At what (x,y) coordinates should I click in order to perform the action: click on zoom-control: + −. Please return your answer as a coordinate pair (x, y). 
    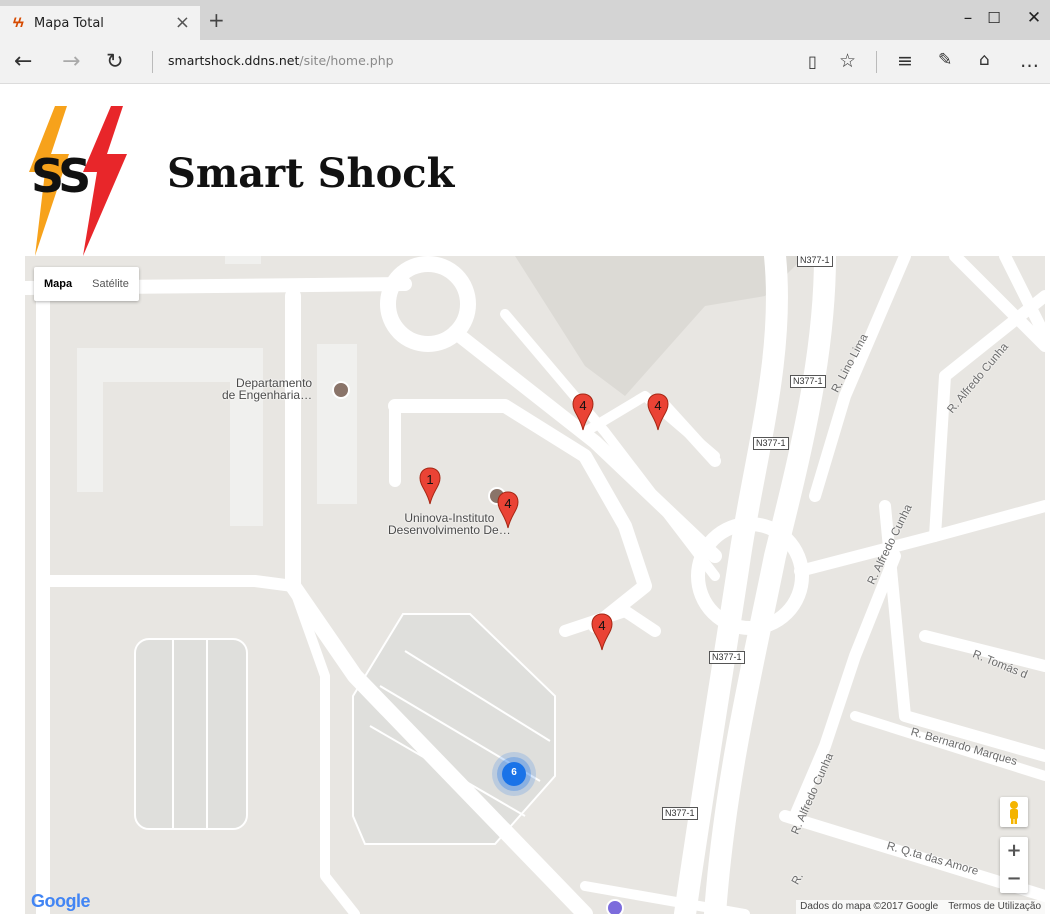
    Looking at the image, I should click on (1014, 865).